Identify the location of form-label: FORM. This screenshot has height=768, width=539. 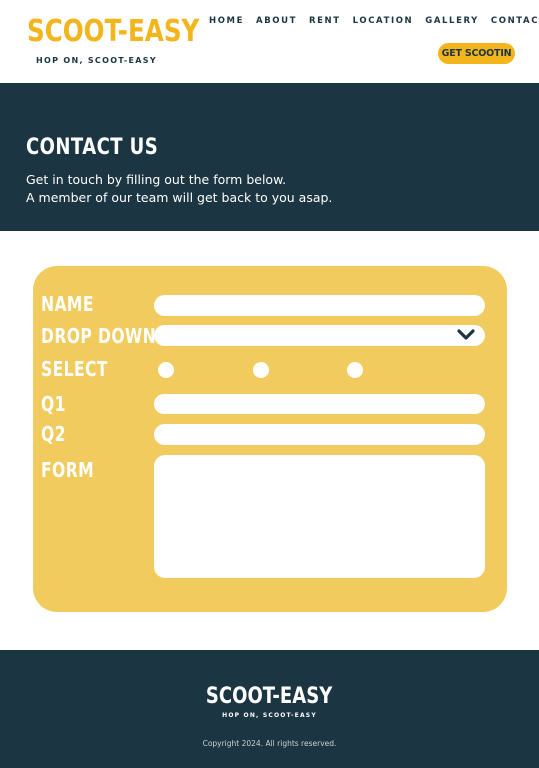
(68, 470).